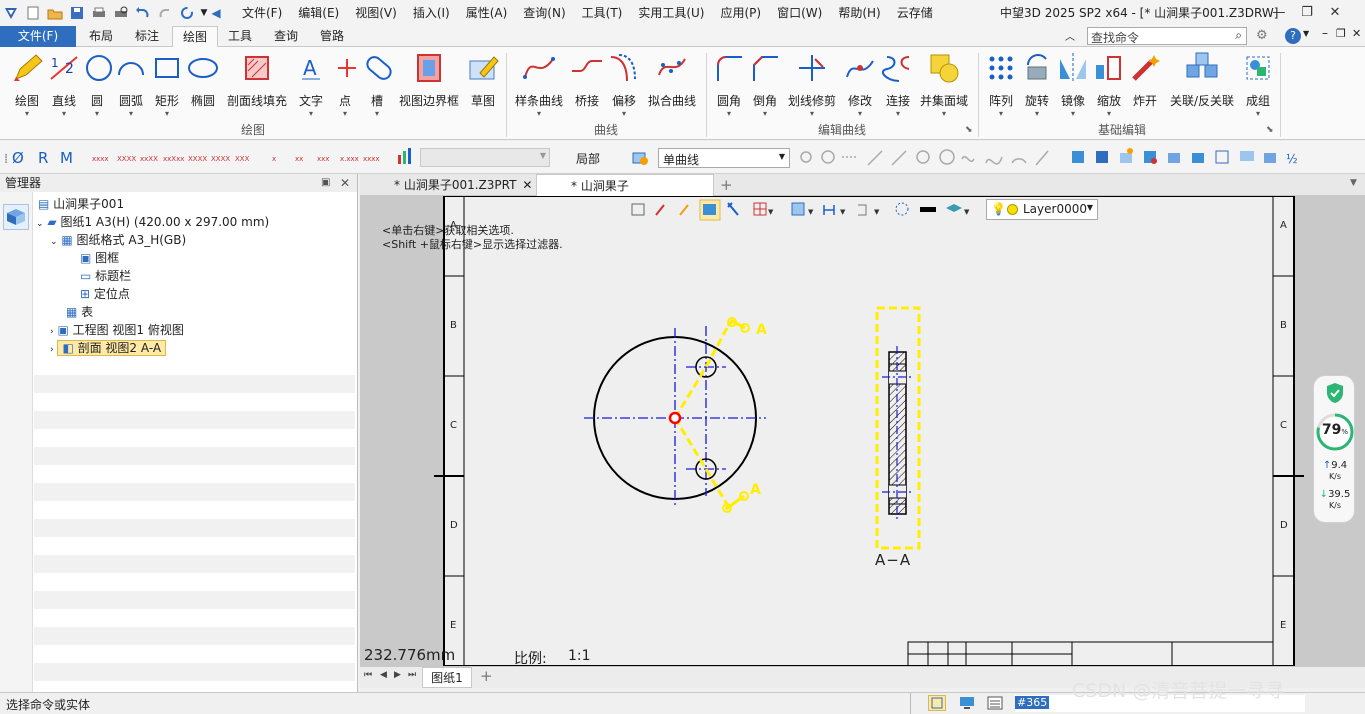 This screenshot has height=714, width=1365. I want to click on mirror-button: 镜像 ▾, so click(1073, 86).